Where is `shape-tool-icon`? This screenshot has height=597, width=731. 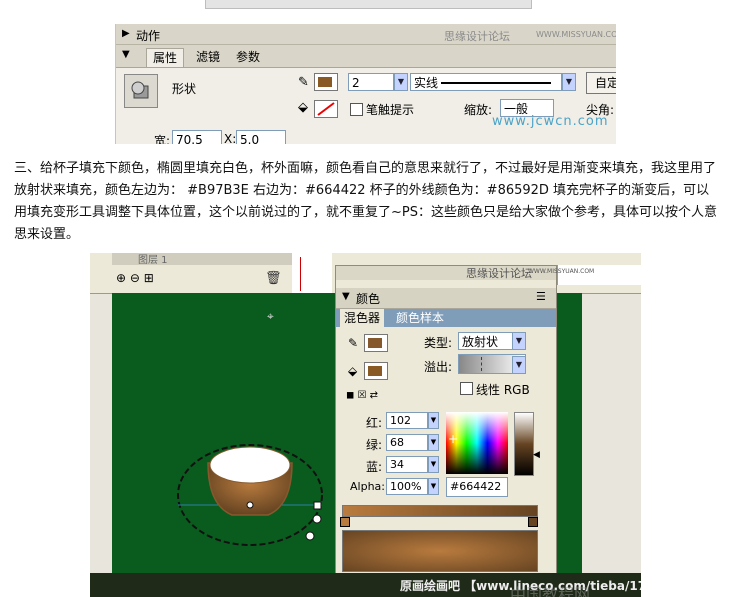 shape-tool-icon is located at coordinates (141, 91).